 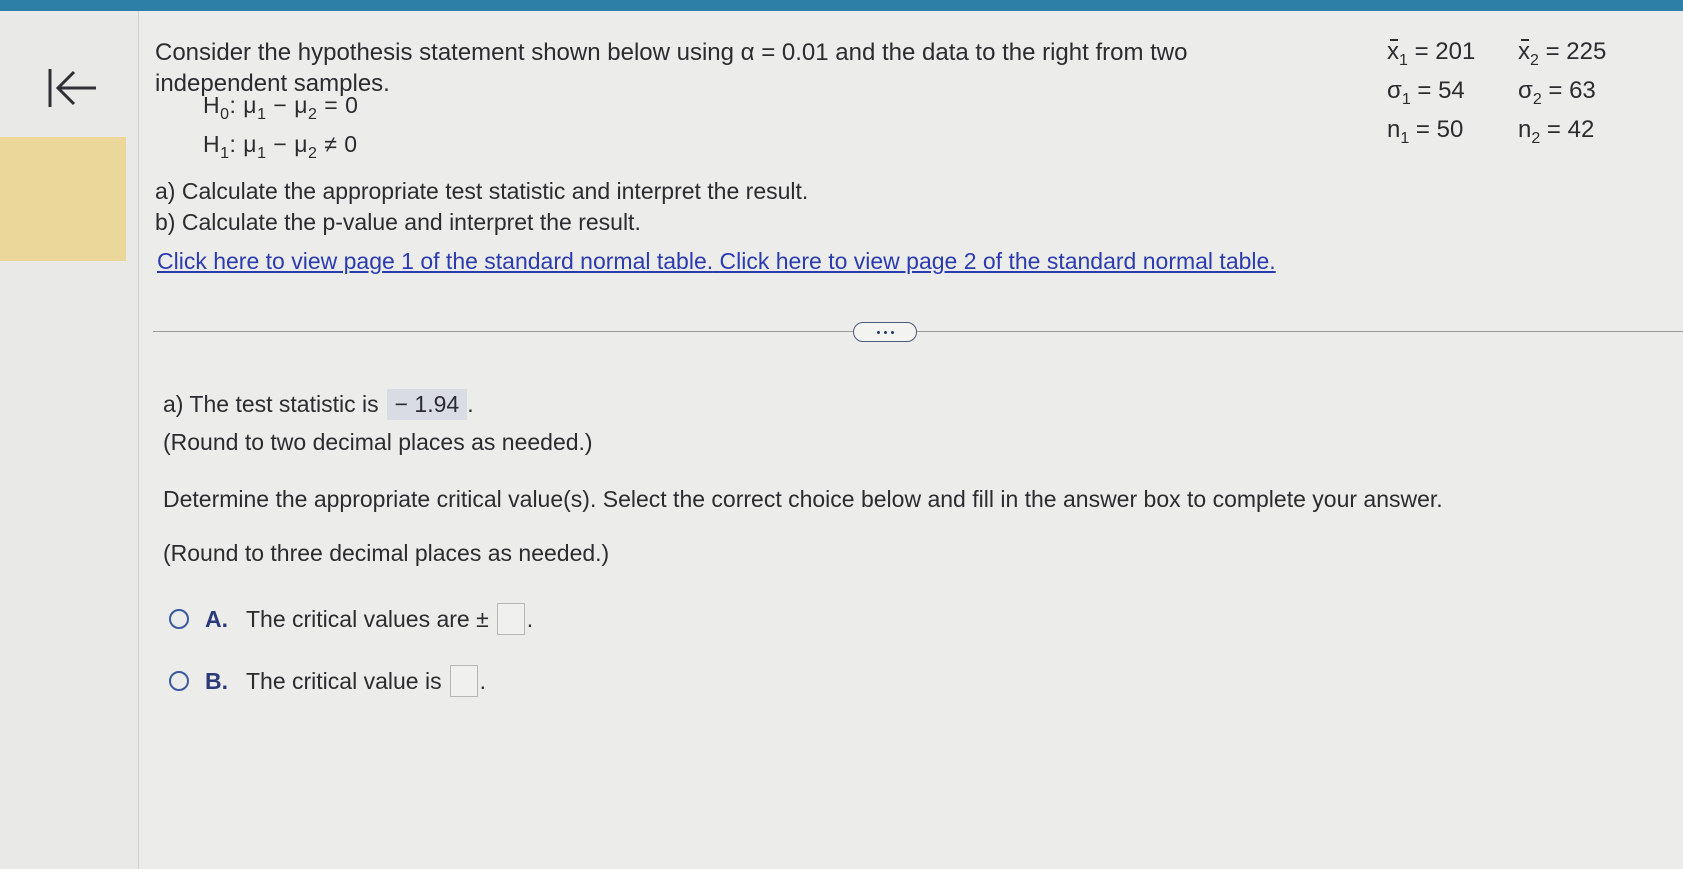 I want to click on alternative-hypothesis: H1: μ1 − μ2 ≠ 0, so click(x=280, y=146).